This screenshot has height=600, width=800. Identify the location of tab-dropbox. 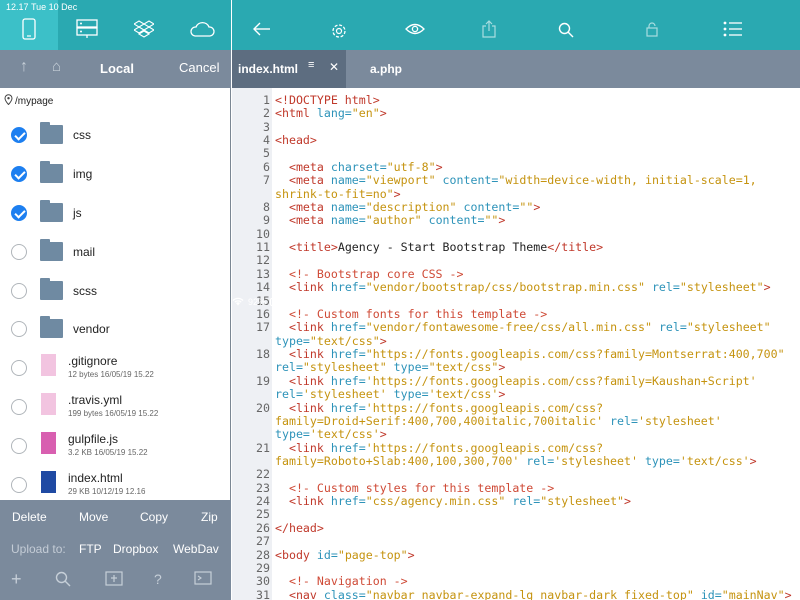
(145, 31).